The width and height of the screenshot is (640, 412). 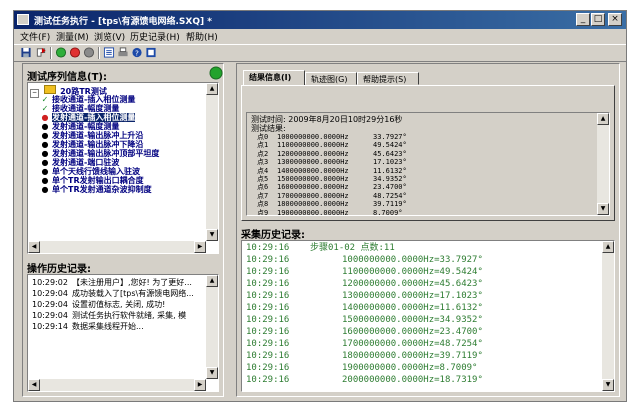 I want to click on app-icon, so click(x=23, y=19).